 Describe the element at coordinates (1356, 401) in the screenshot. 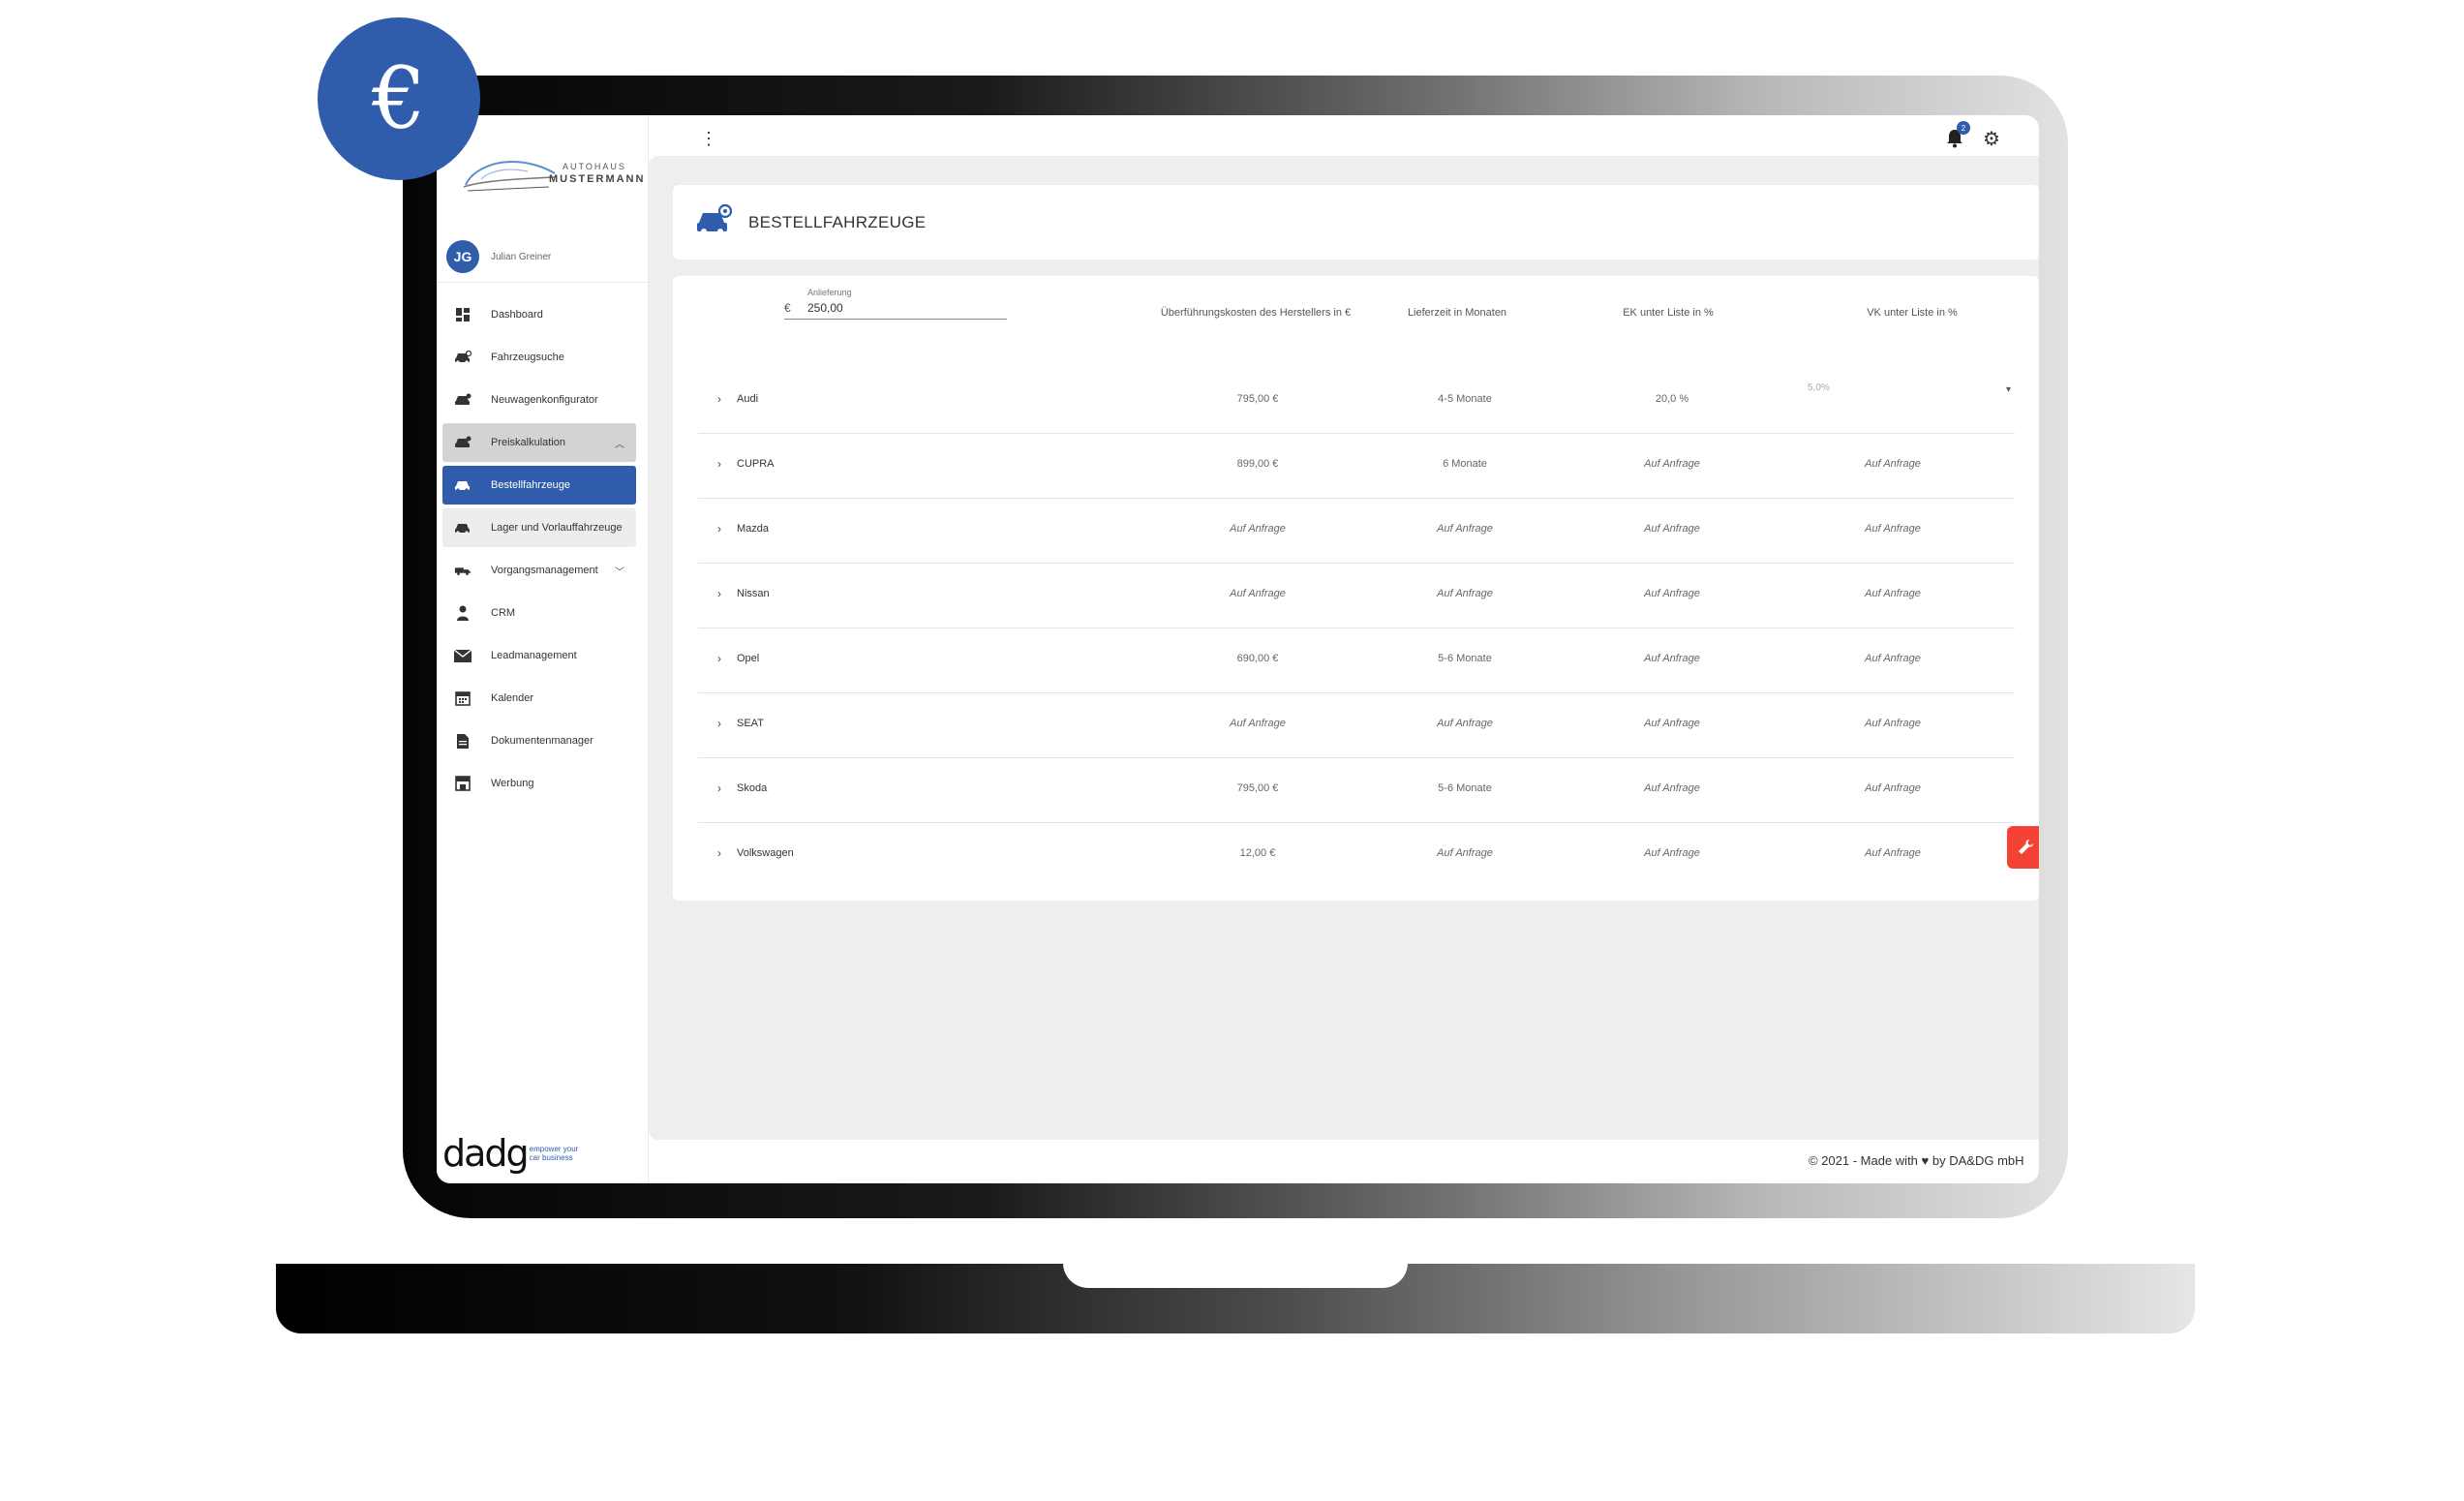

I see `table-row: › Audi 795,00 € 4-5 Monate 20,0 % 5,0% ▾` at that location.